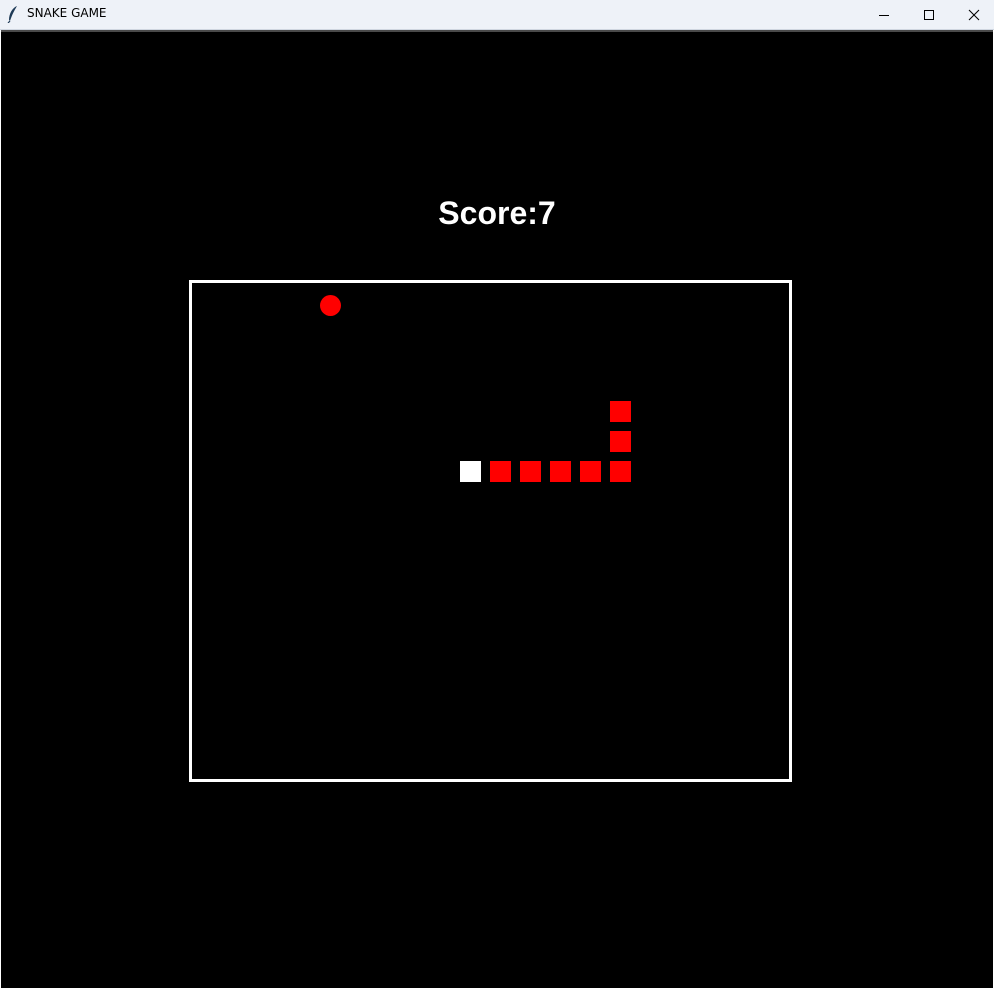 The width and height of the screenshot is (994, 988). What do you see at coordinates (470, 471) in the screenshot?
I see `snake-head` at bounding box center [470, 471].